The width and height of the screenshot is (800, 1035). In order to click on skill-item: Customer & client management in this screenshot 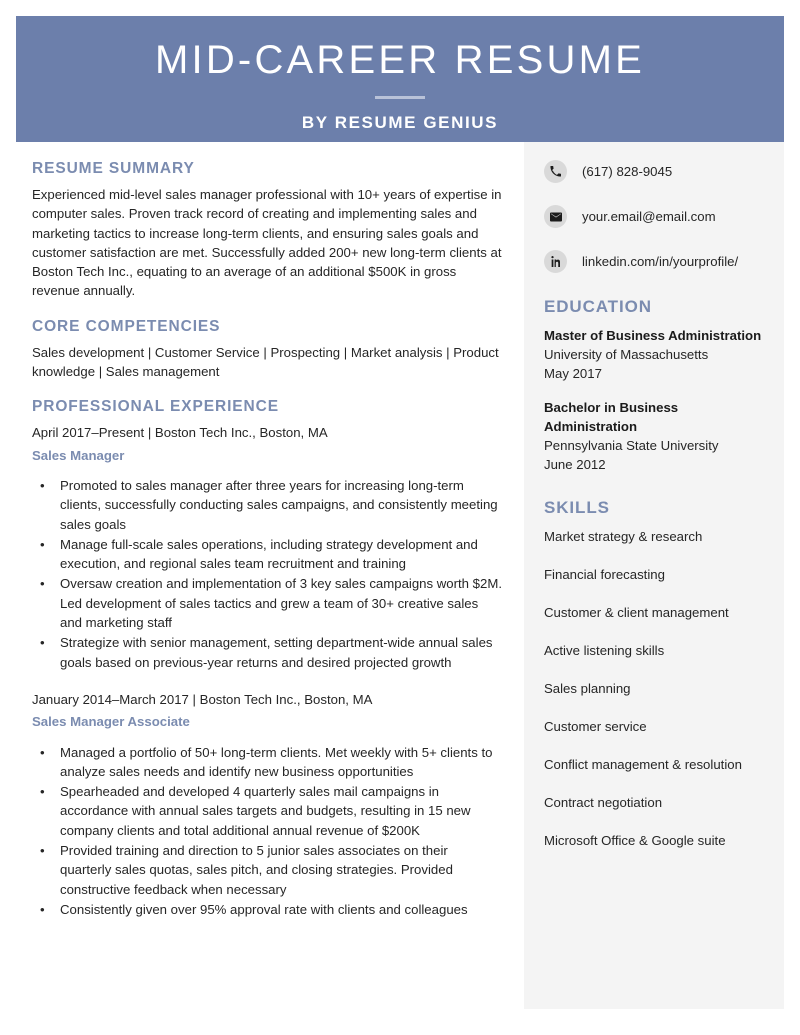, I will do `click(636, 612)`.